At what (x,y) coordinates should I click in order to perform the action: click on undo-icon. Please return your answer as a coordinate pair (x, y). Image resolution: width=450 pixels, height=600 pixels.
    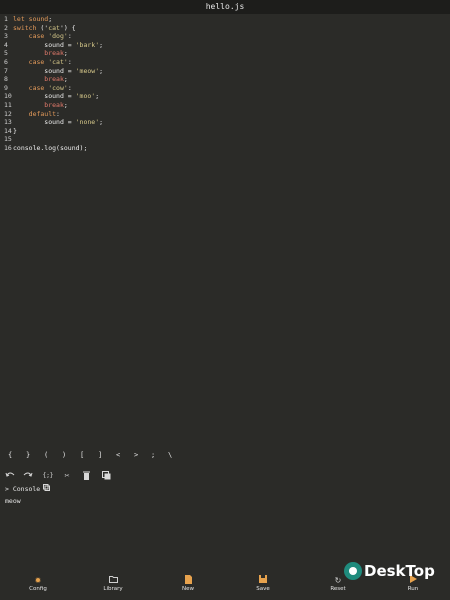
    Looking at the image, I should click on (10, 475).